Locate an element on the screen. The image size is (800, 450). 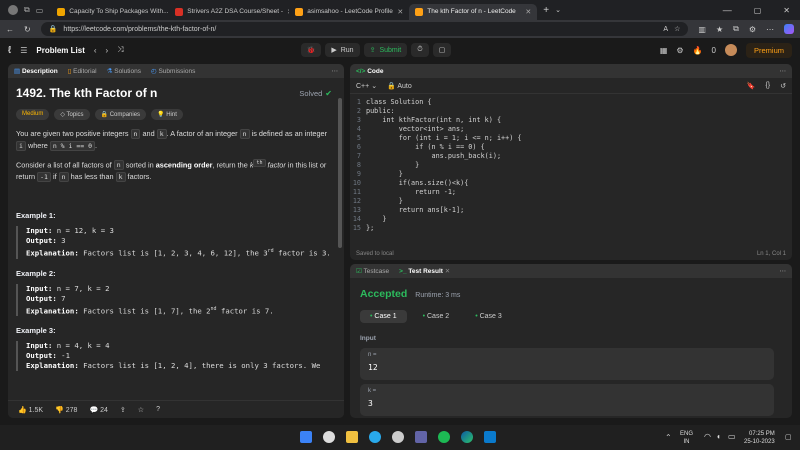
run-button: ▶ Run is located at coordinates (342, 50).